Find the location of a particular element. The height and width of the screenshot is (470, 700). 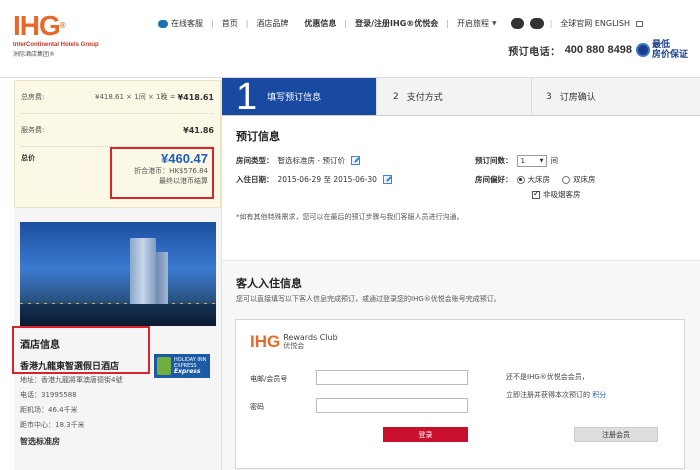

logo-mark: IHG® is located at coordinates (39, 25).